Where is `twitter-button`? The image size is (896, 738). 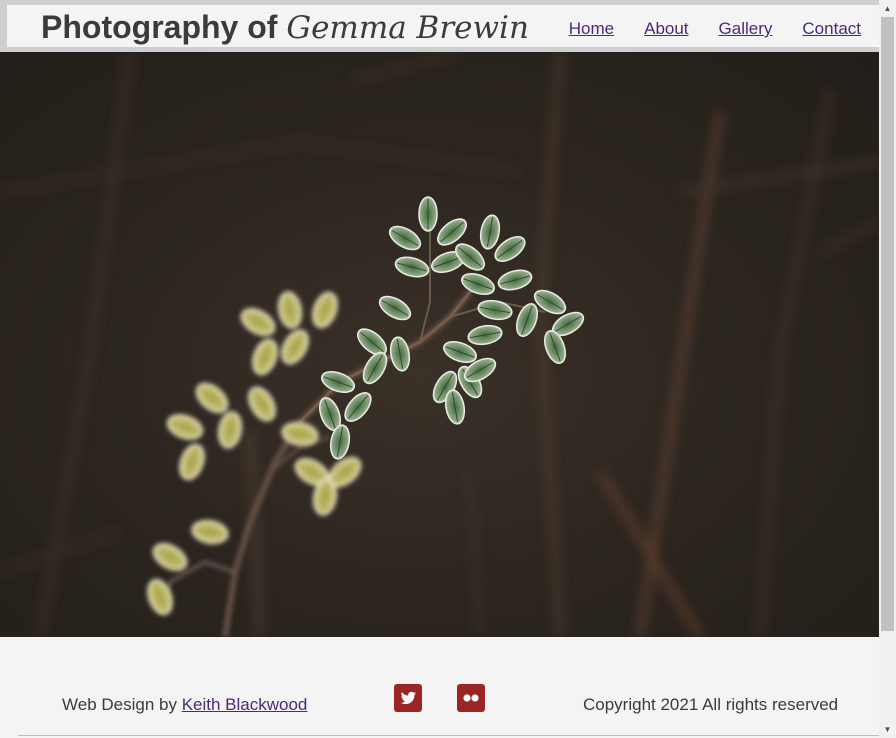 twitter-button is located at coordinates (408, 698).